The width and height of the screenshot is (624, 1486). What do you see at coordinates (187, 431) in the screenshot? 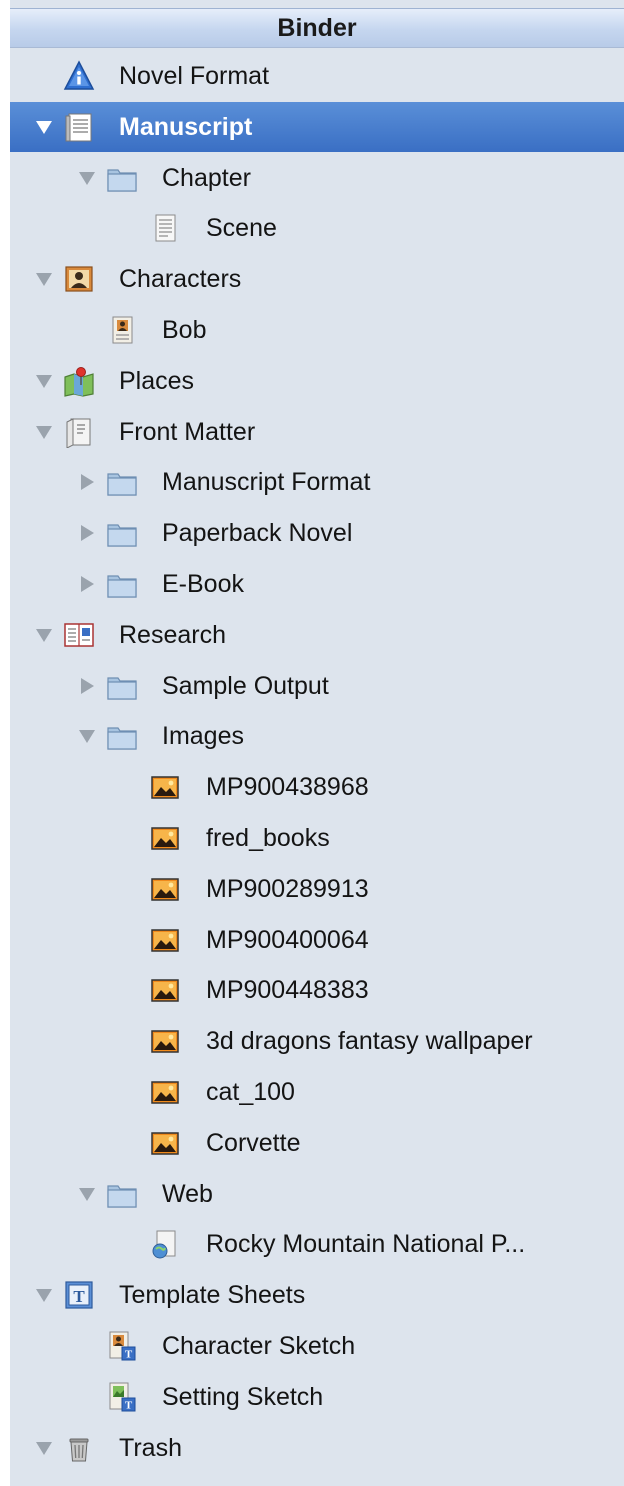
I see `binder-item-label: Front Matter` at bounding box center [187, 431].